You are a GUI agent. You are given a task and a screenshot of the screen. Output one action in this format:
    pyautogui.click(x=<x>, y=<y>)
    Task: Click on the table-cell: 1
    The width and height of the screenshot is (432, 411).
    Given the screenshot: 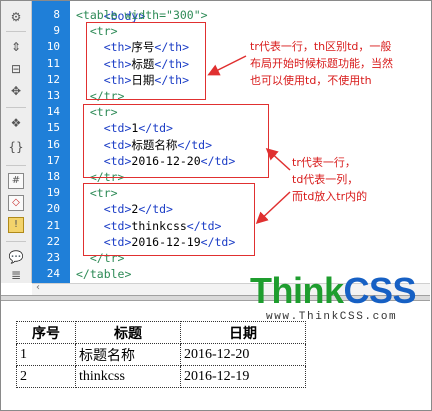 What is the action you would take?
    pyautogui.click(x=46, y=354)
    